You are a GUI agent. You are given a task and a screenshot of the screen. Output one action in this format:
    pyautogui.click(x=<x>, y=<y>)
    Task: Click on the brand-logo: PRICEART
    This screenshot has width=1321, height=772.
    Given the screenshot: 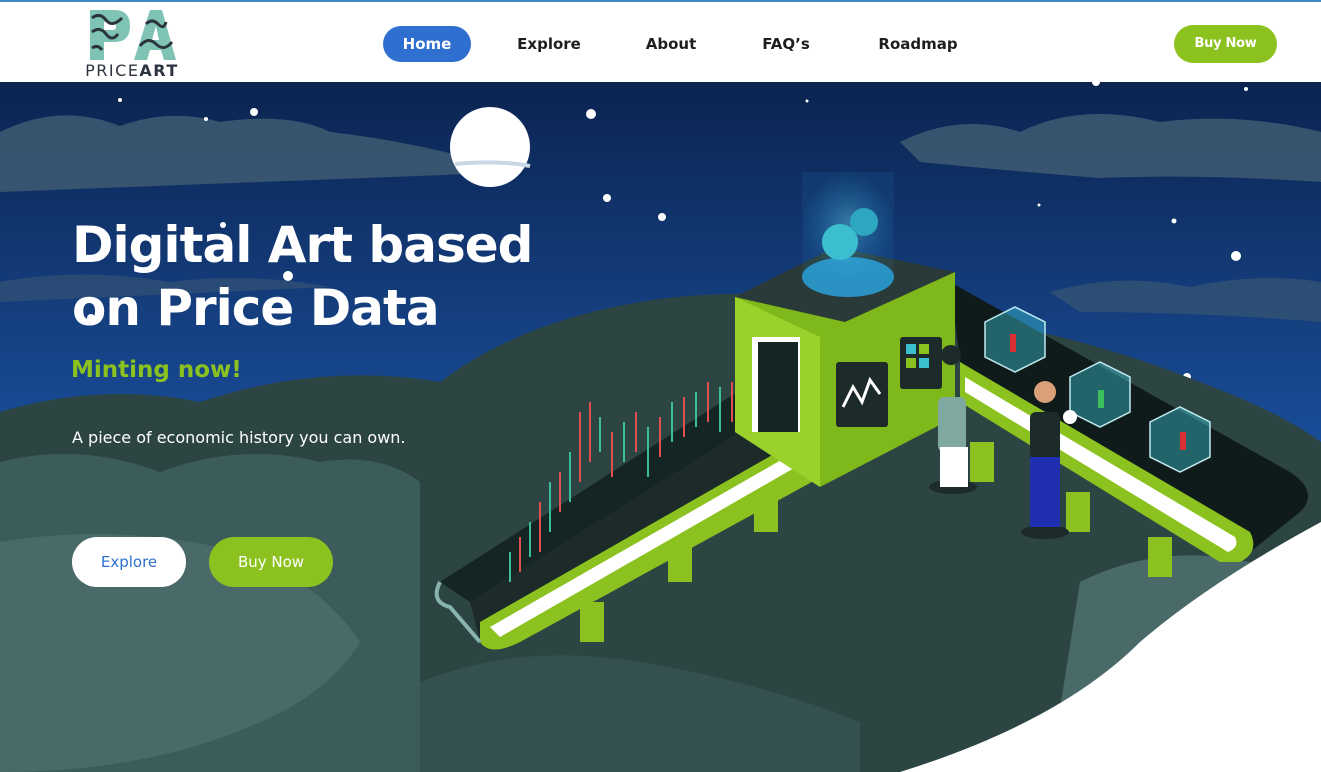 What is the action you would take?
    pyautogui.click(x=132, y=43)
    